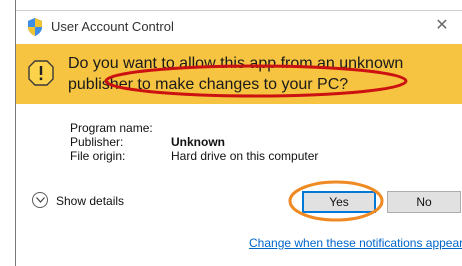 This screenshot has height=266, width=462. I want to click on warning-icon, so click(41, 73).